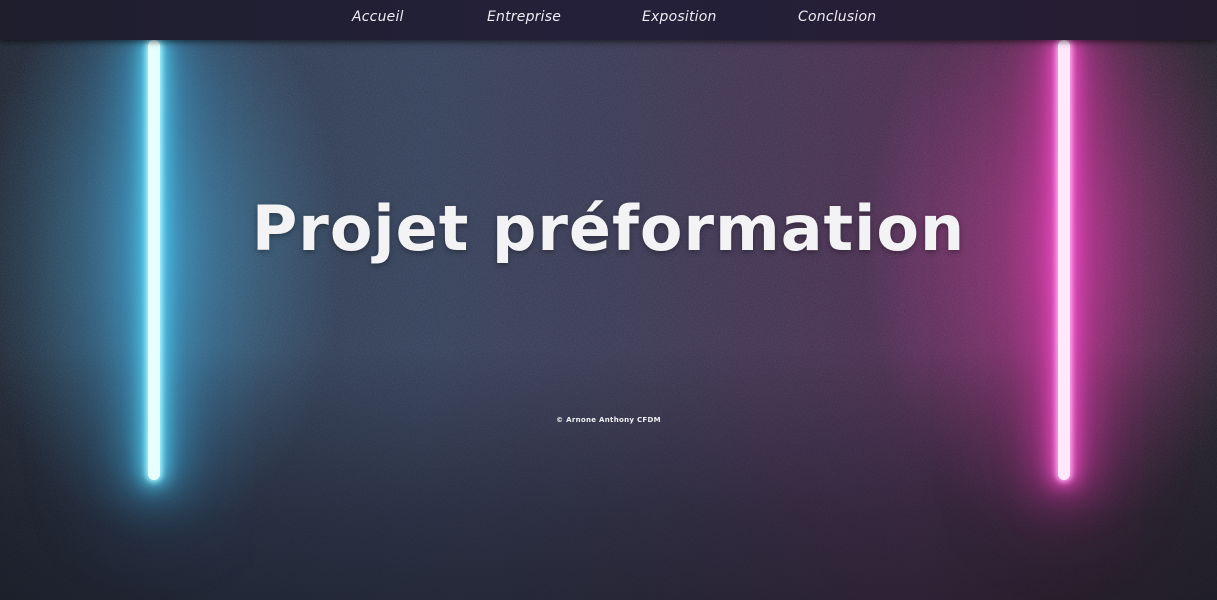 The image size is (1217, 600). I want to click on top-navbar: Accueil Entreprise Exposition Conclusion, so click(608, 20).